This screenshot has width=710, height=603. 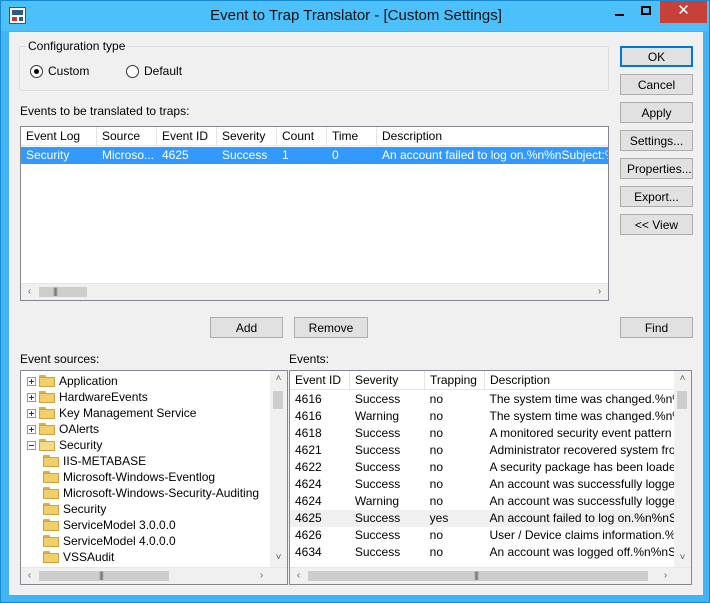 I want to click on col-count: Count, so click(x=302, y=136).